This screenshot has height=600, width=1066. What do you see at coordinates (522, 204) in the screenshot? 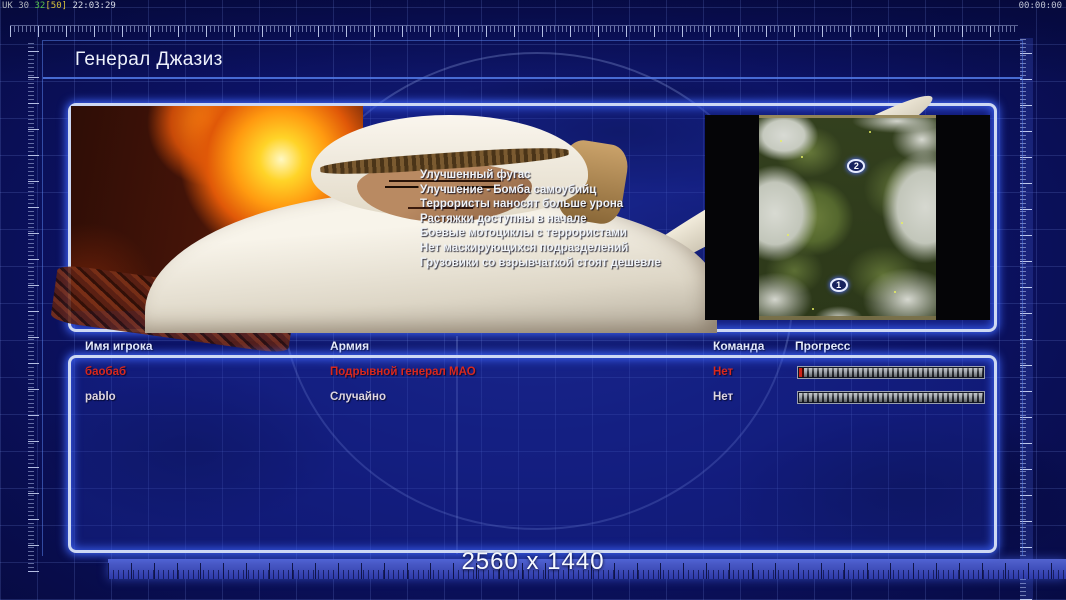
I see `ability-item: Террористы наносят больше урона` at bounding box center [522, 204].